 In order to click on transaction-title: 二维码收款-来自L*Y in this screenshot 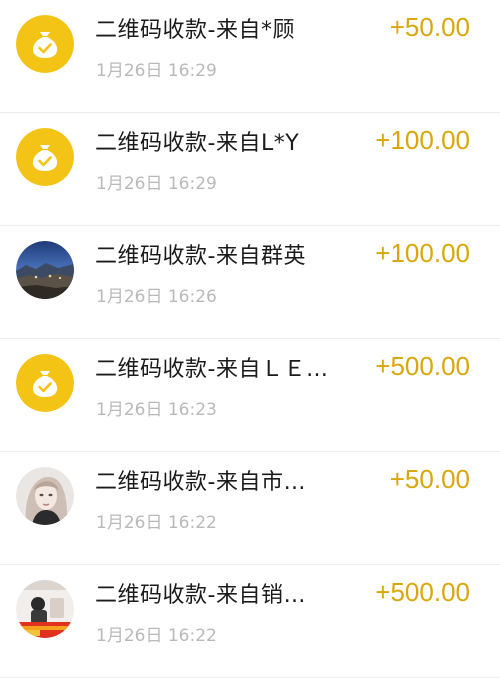, I will do `click(197, 143)`.